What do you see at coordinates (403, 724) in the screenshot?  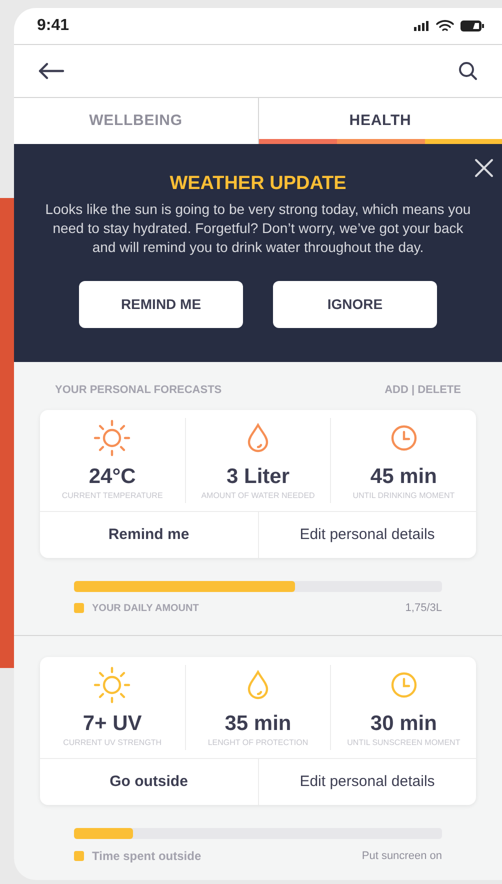 I see `stat-value: 30 min` at bounding box center [403, 724].